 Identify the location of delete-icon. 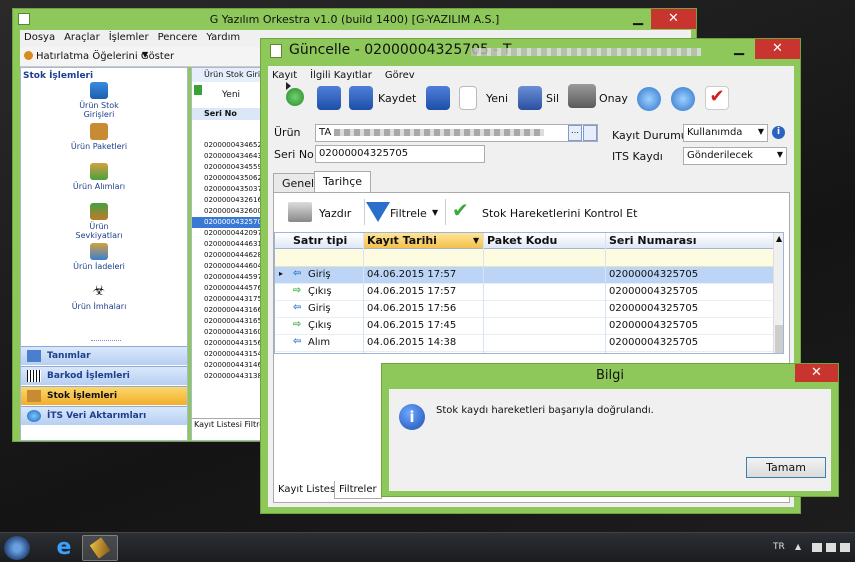
(530, 98).